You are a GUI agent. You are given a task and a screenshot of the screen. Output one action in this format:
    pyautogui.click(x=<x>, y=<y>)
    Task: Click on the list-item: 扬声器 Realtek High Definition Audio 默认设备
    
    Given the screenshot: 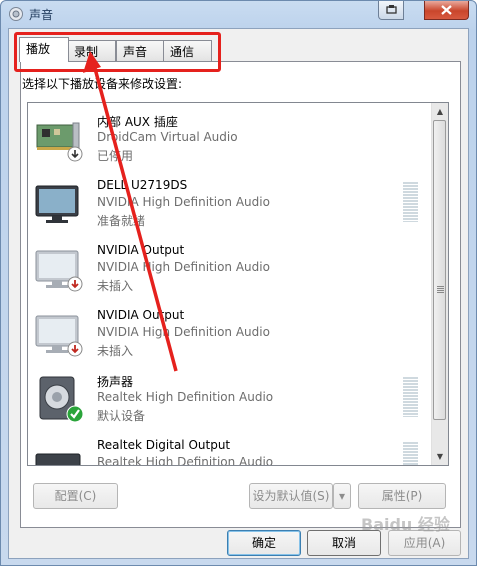 What is the action you would take?
    pyautogui.click(x=230, y=401)
    